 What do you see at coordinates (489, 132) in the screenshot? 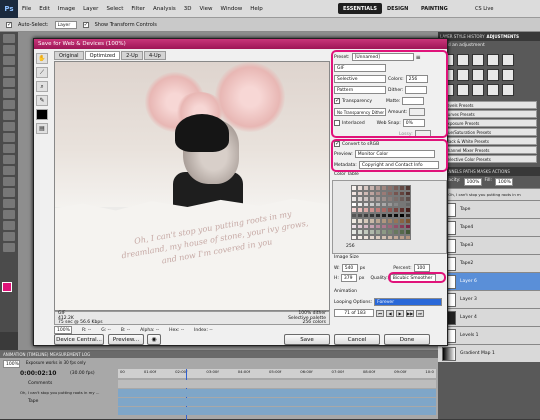
I see `preset-item: Hue/Saturation Presets` at bounding box center [489, 132].